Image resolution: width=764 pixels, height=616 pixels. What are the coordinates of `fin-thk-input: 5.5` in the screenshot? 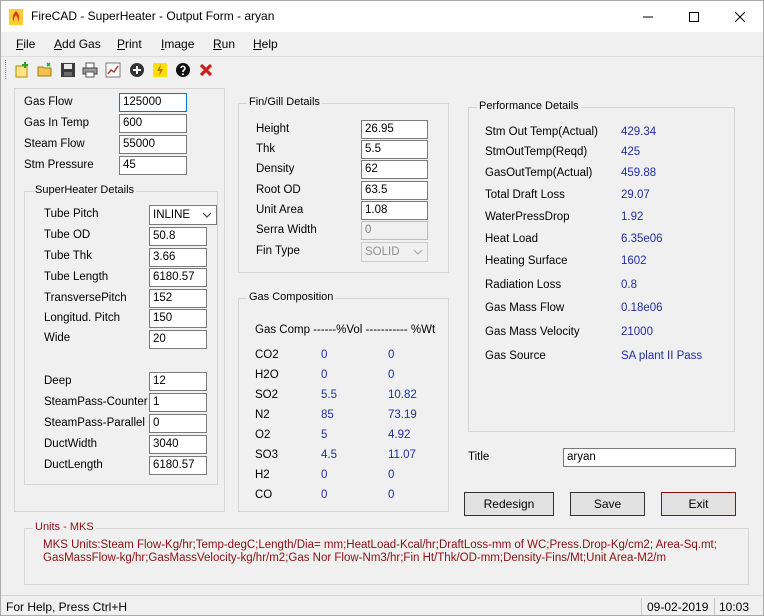 It's located at (394, 149).